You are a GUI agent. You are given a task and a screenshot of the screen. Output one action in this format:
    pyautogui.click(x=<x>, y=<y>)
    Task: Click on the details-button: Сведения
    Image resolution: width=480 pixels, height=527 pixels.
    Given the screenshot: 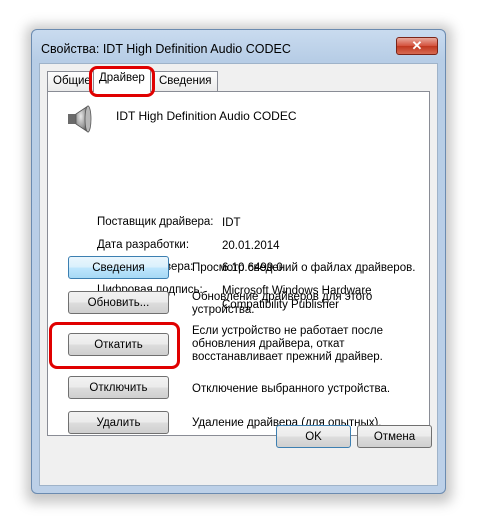 What is the action you would take?
    pyautogui.click(x=118, y=267)
    